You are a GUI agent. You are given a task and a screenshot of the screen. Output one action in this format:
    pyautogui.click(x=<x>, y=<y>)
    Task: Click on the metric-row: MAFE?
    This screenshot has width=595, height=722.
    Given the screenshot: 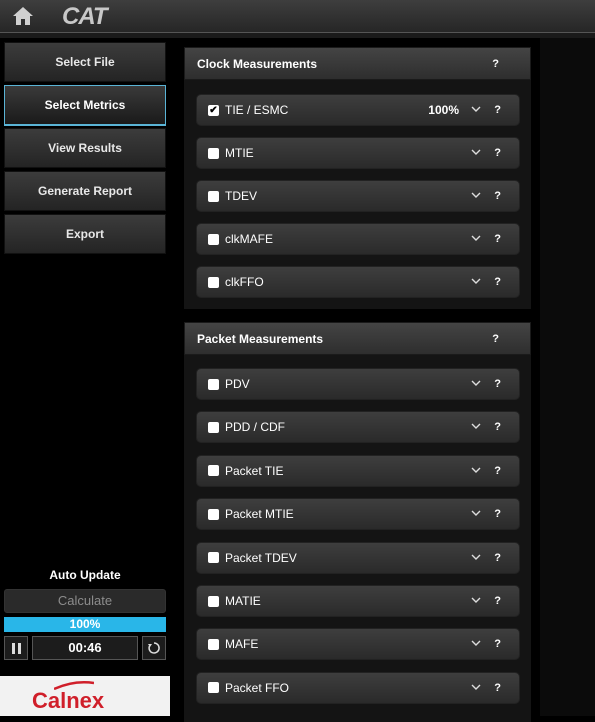 What is the action you would take?
    pyautogui.click(x=358, y=644)
    